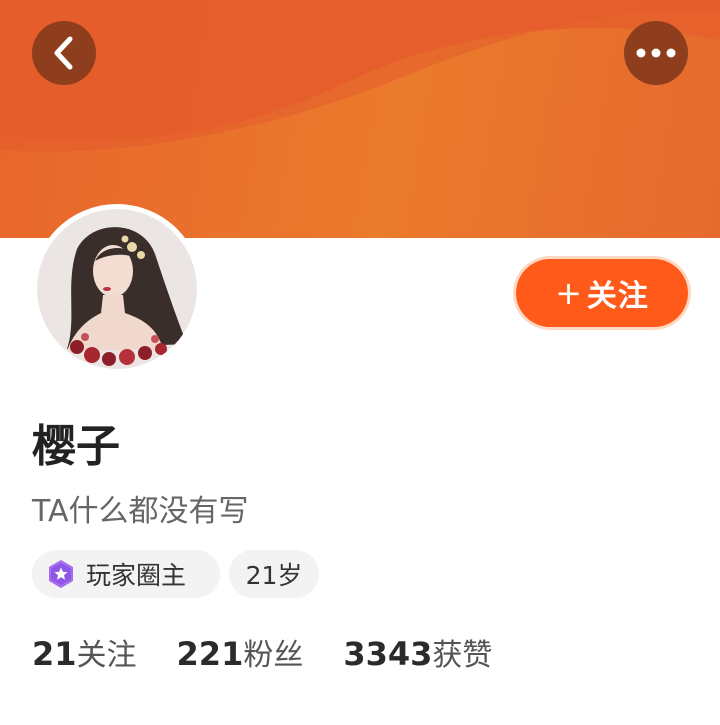 This screenshot has width=720, height=725. I want to click on more-button, so click(656, 53).